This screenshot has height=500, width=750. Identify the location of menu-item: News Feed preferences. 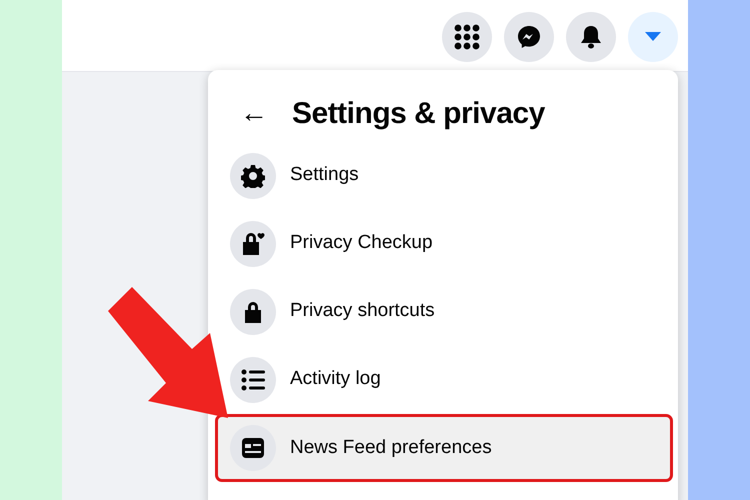
(444, 448).